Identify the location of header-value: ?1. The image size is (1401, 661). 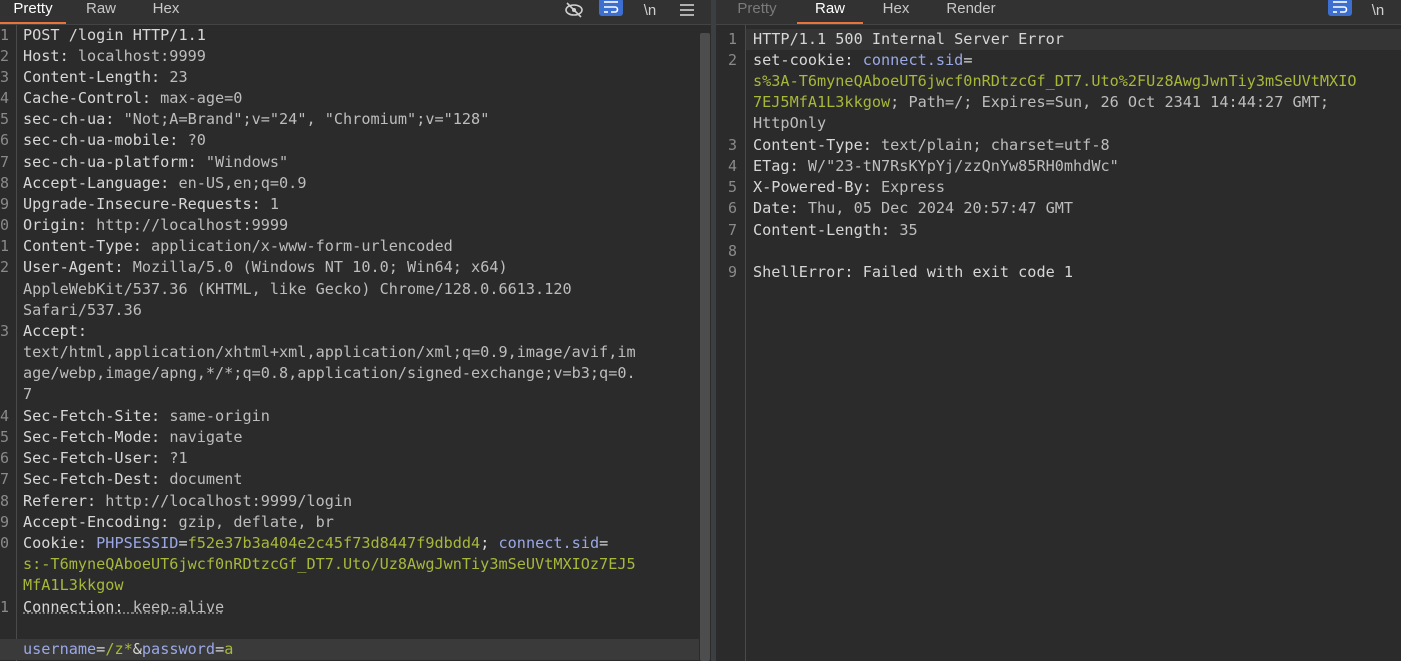
(178, 458).